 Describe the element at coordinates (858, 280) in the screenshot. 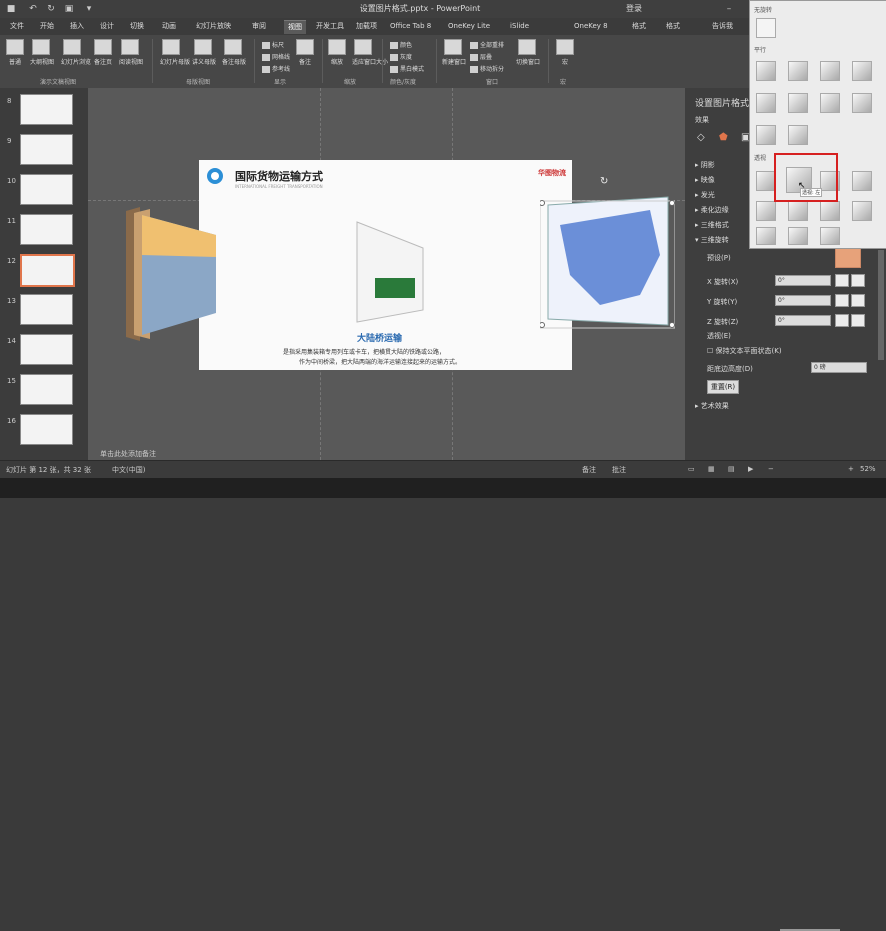

I see `rotate-right-icon` at that location.